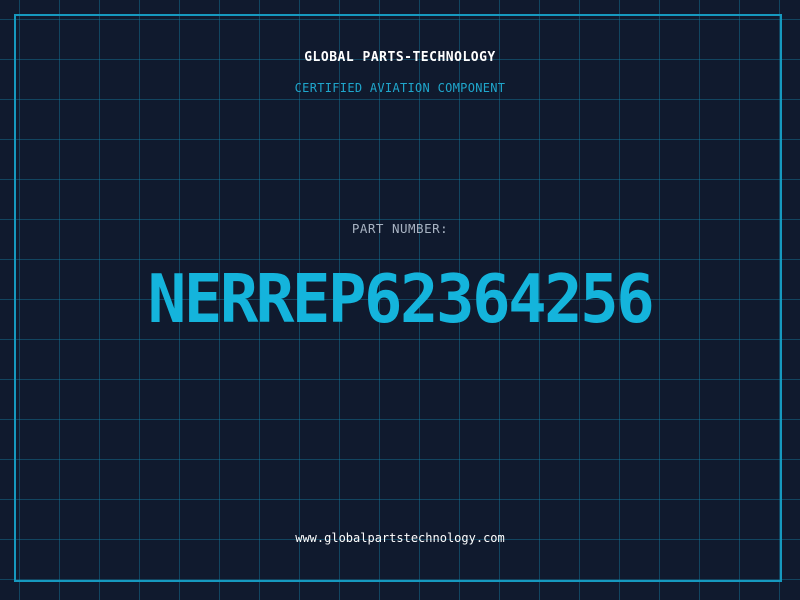 The image size is (800, 600). What do you see at coordinates (400, 88) in the screenshot?
I see `certification-tagline: CERTIFIED AVIATION COMPONENT` at bounding box center [400, 88].